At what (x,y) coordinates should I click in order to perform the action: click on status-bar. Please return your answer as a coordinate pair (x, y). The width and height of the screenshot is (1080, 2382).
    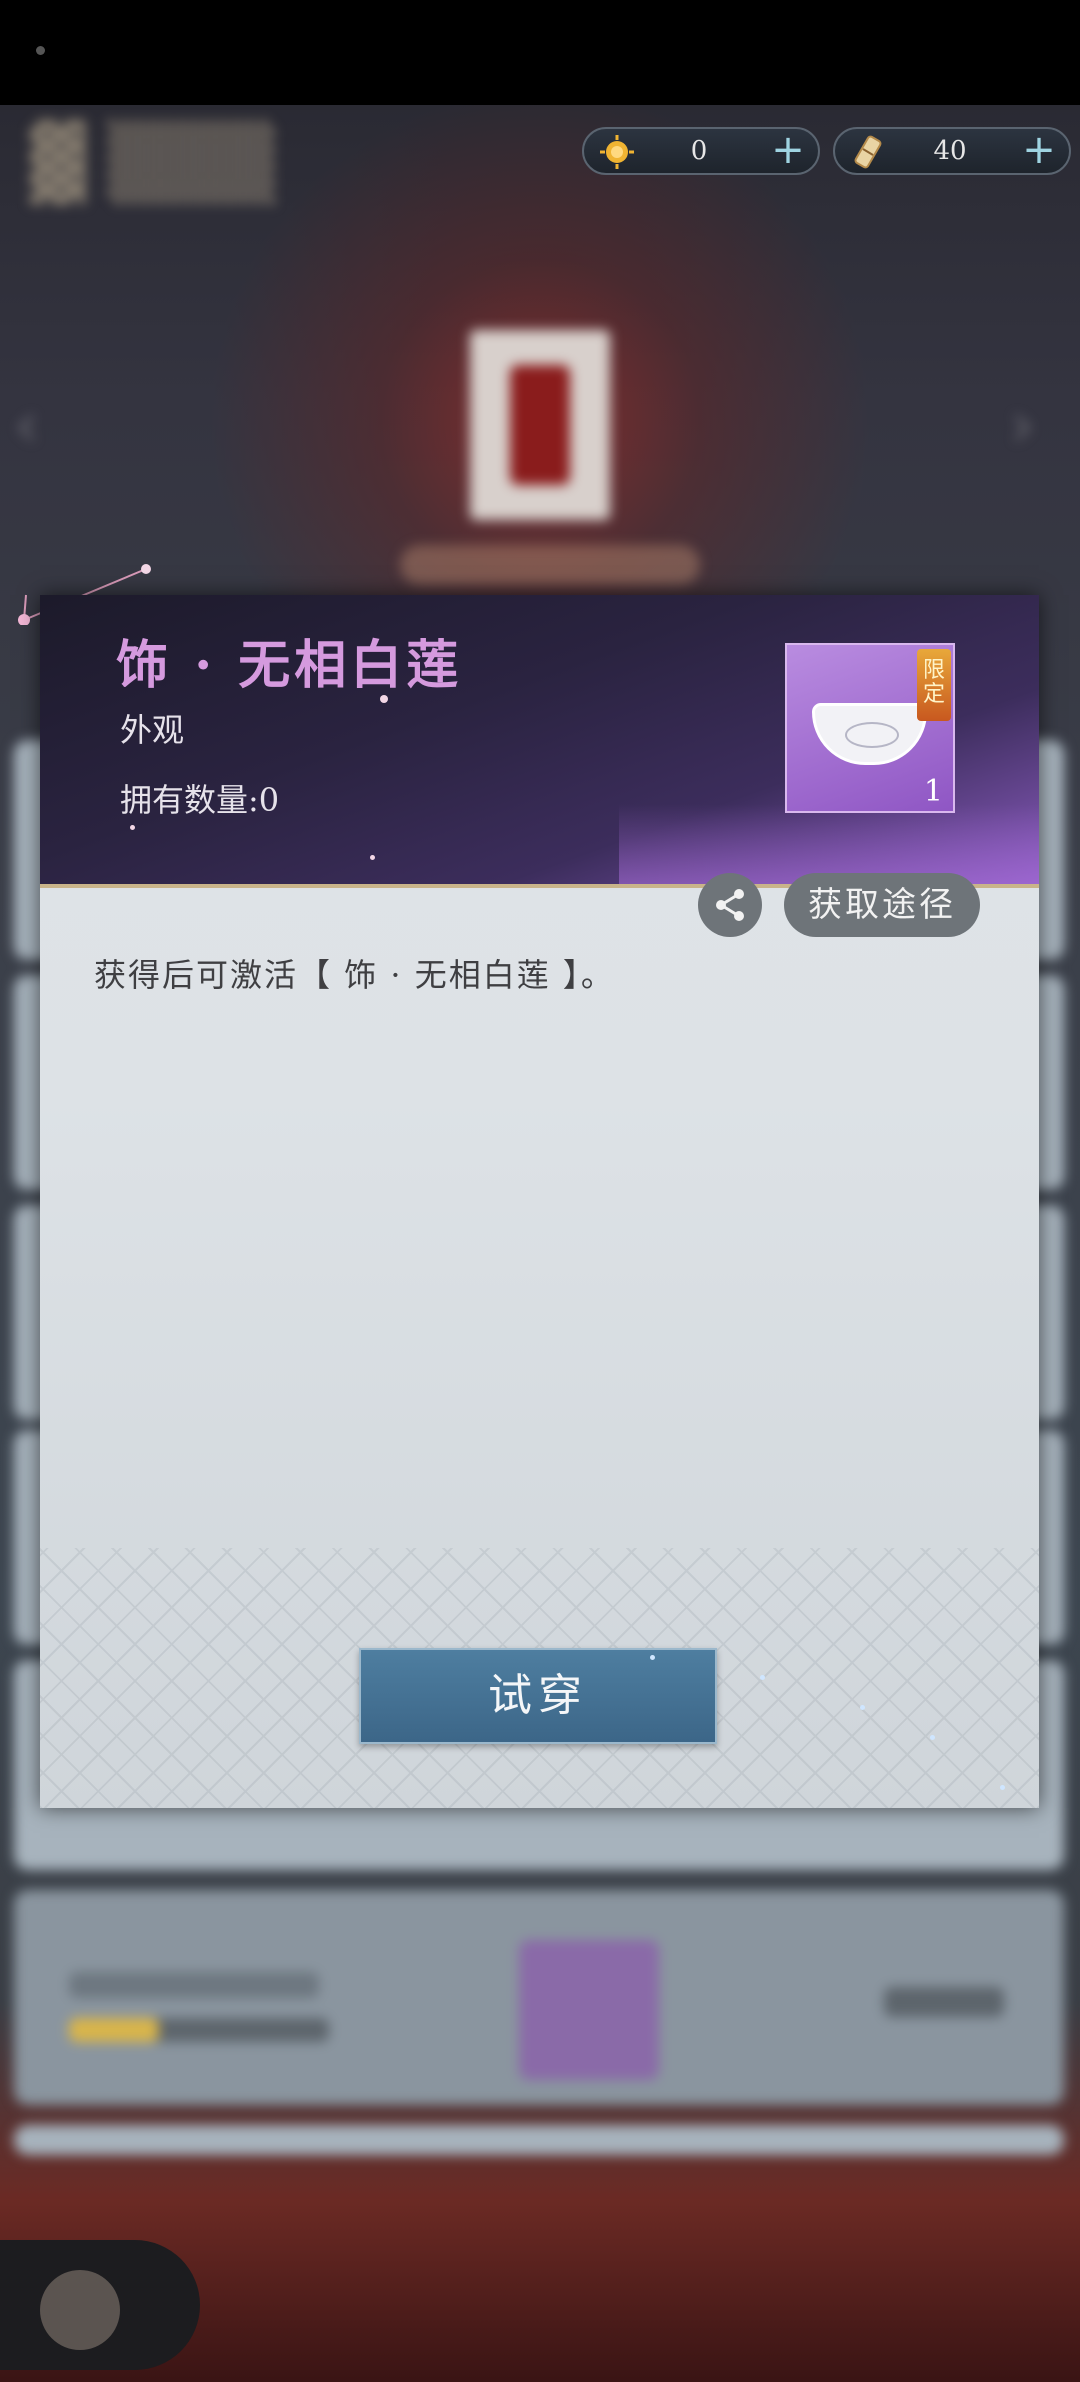
    Looking at the image, I should click on (540, 52).